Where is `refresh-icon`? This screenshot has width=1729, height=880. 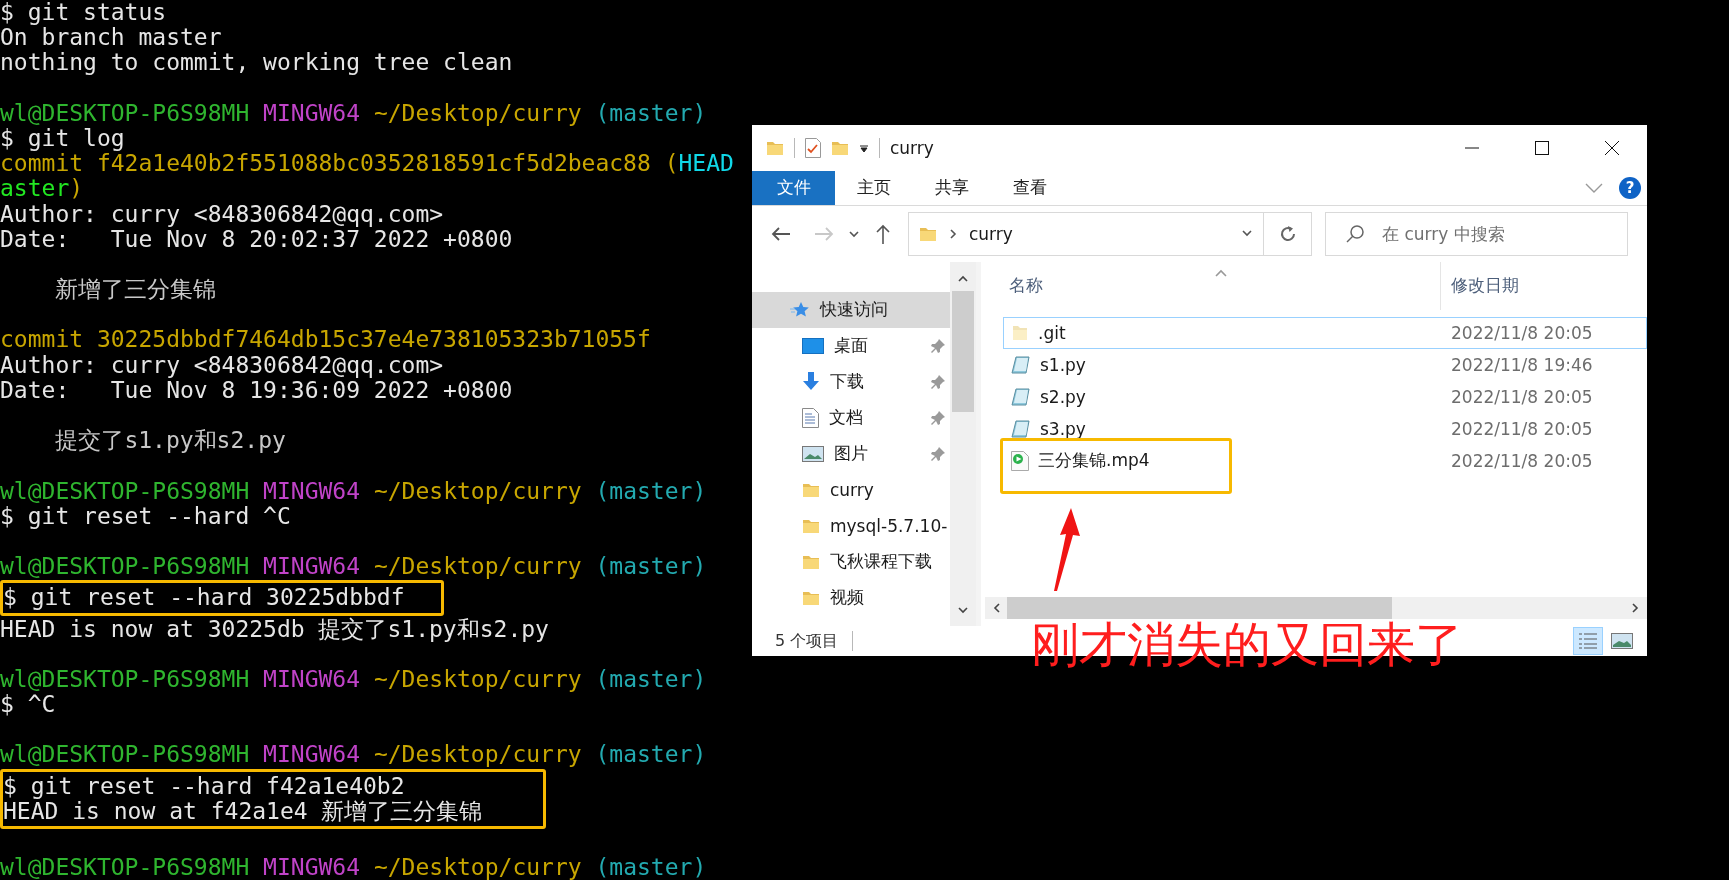 refresh-icon is located at coordinates (1287, 233).